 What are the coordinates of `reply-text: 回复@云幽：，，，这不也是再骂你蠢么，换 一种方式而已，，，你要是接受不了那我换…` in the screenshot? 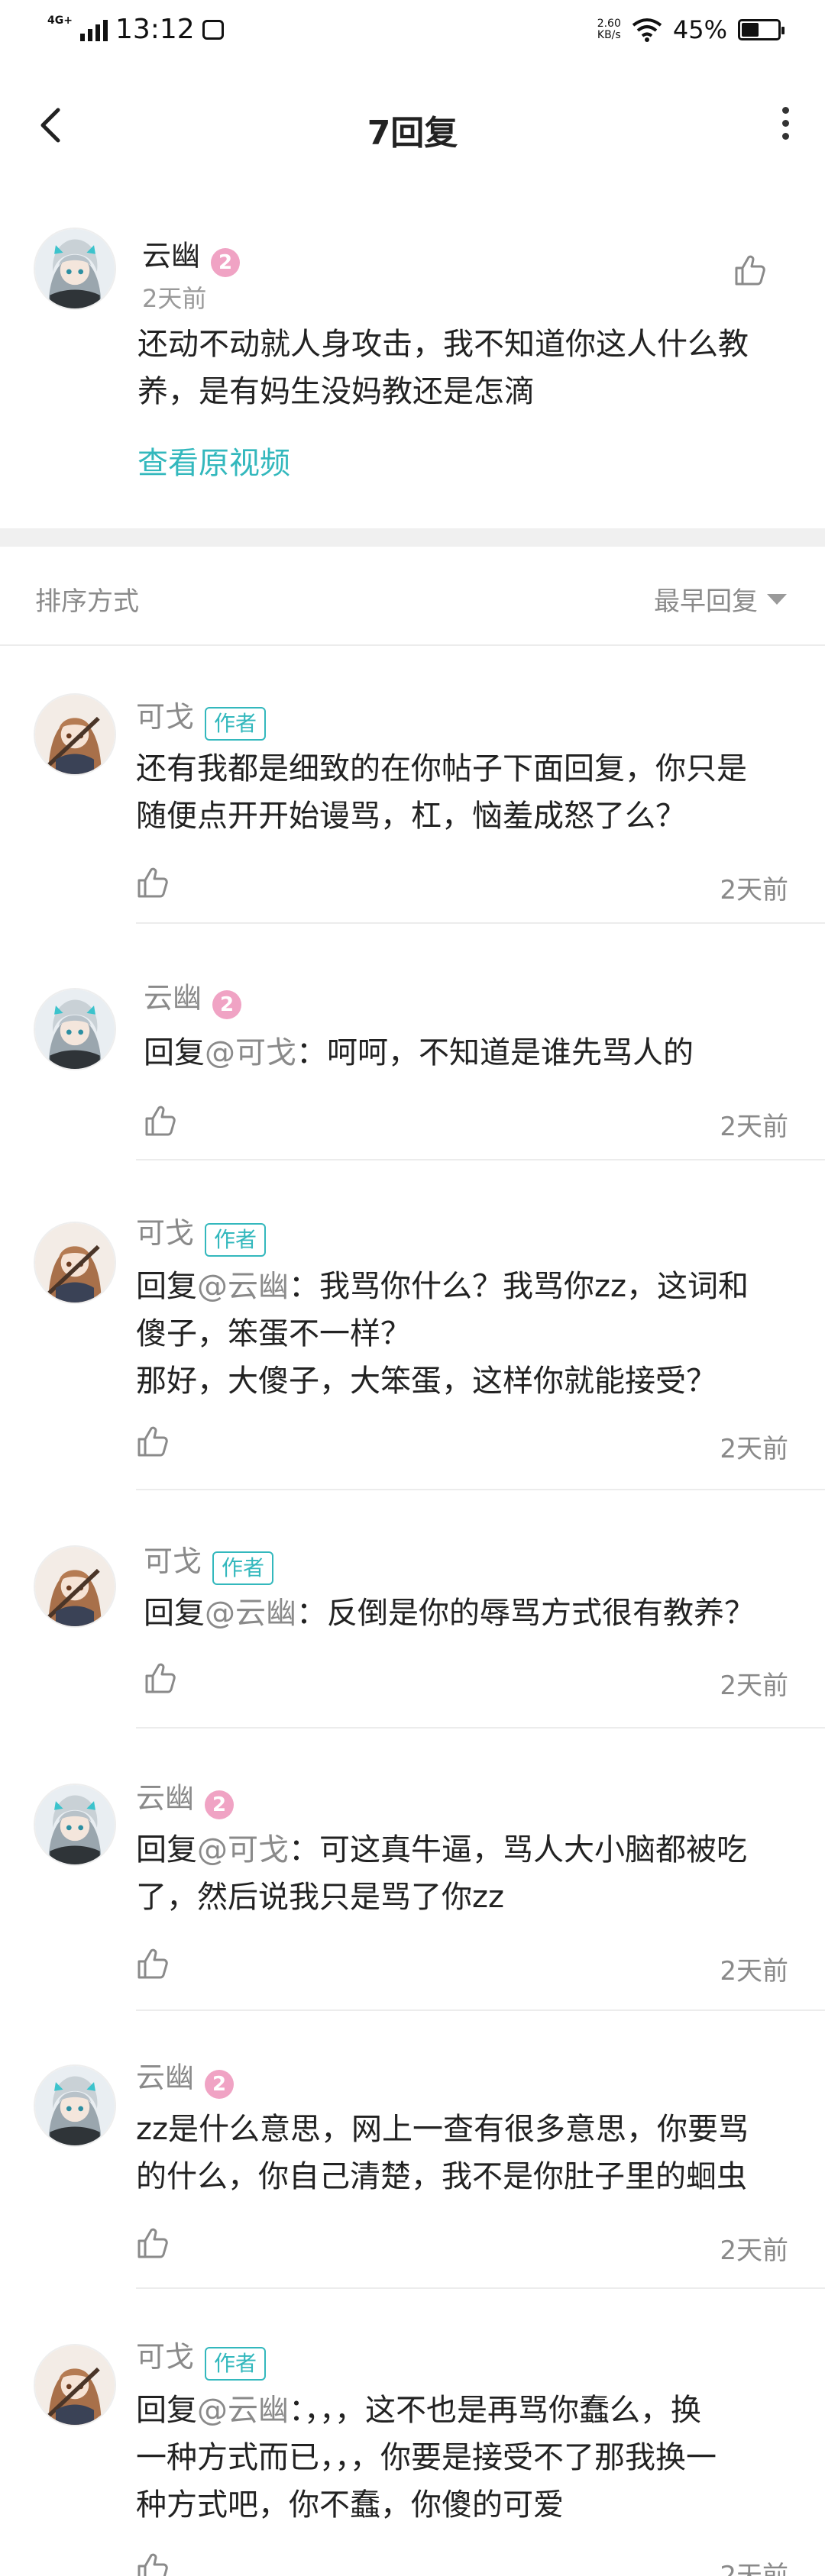 It's located at (426, 2458).